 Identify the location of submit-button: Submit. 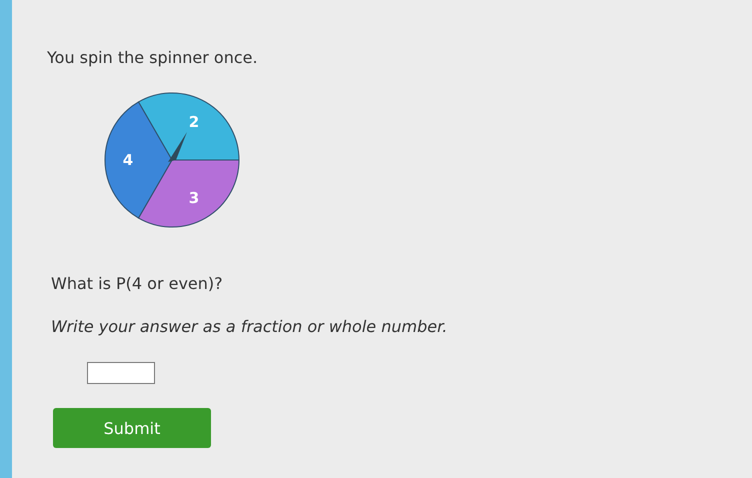
(132, 428).